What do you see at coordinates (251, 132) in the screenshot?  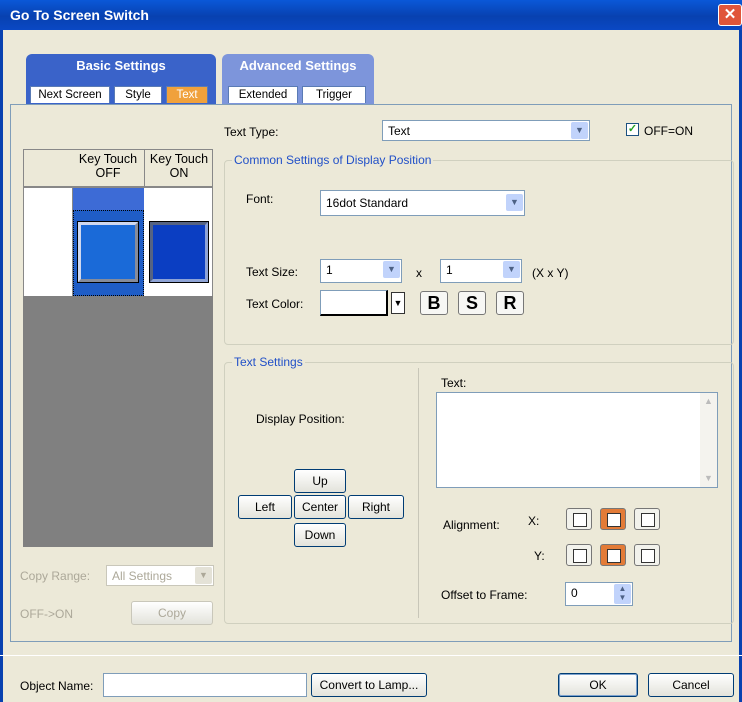 I see `text-type-label: Text Type:` at bounding box center [251, 132].